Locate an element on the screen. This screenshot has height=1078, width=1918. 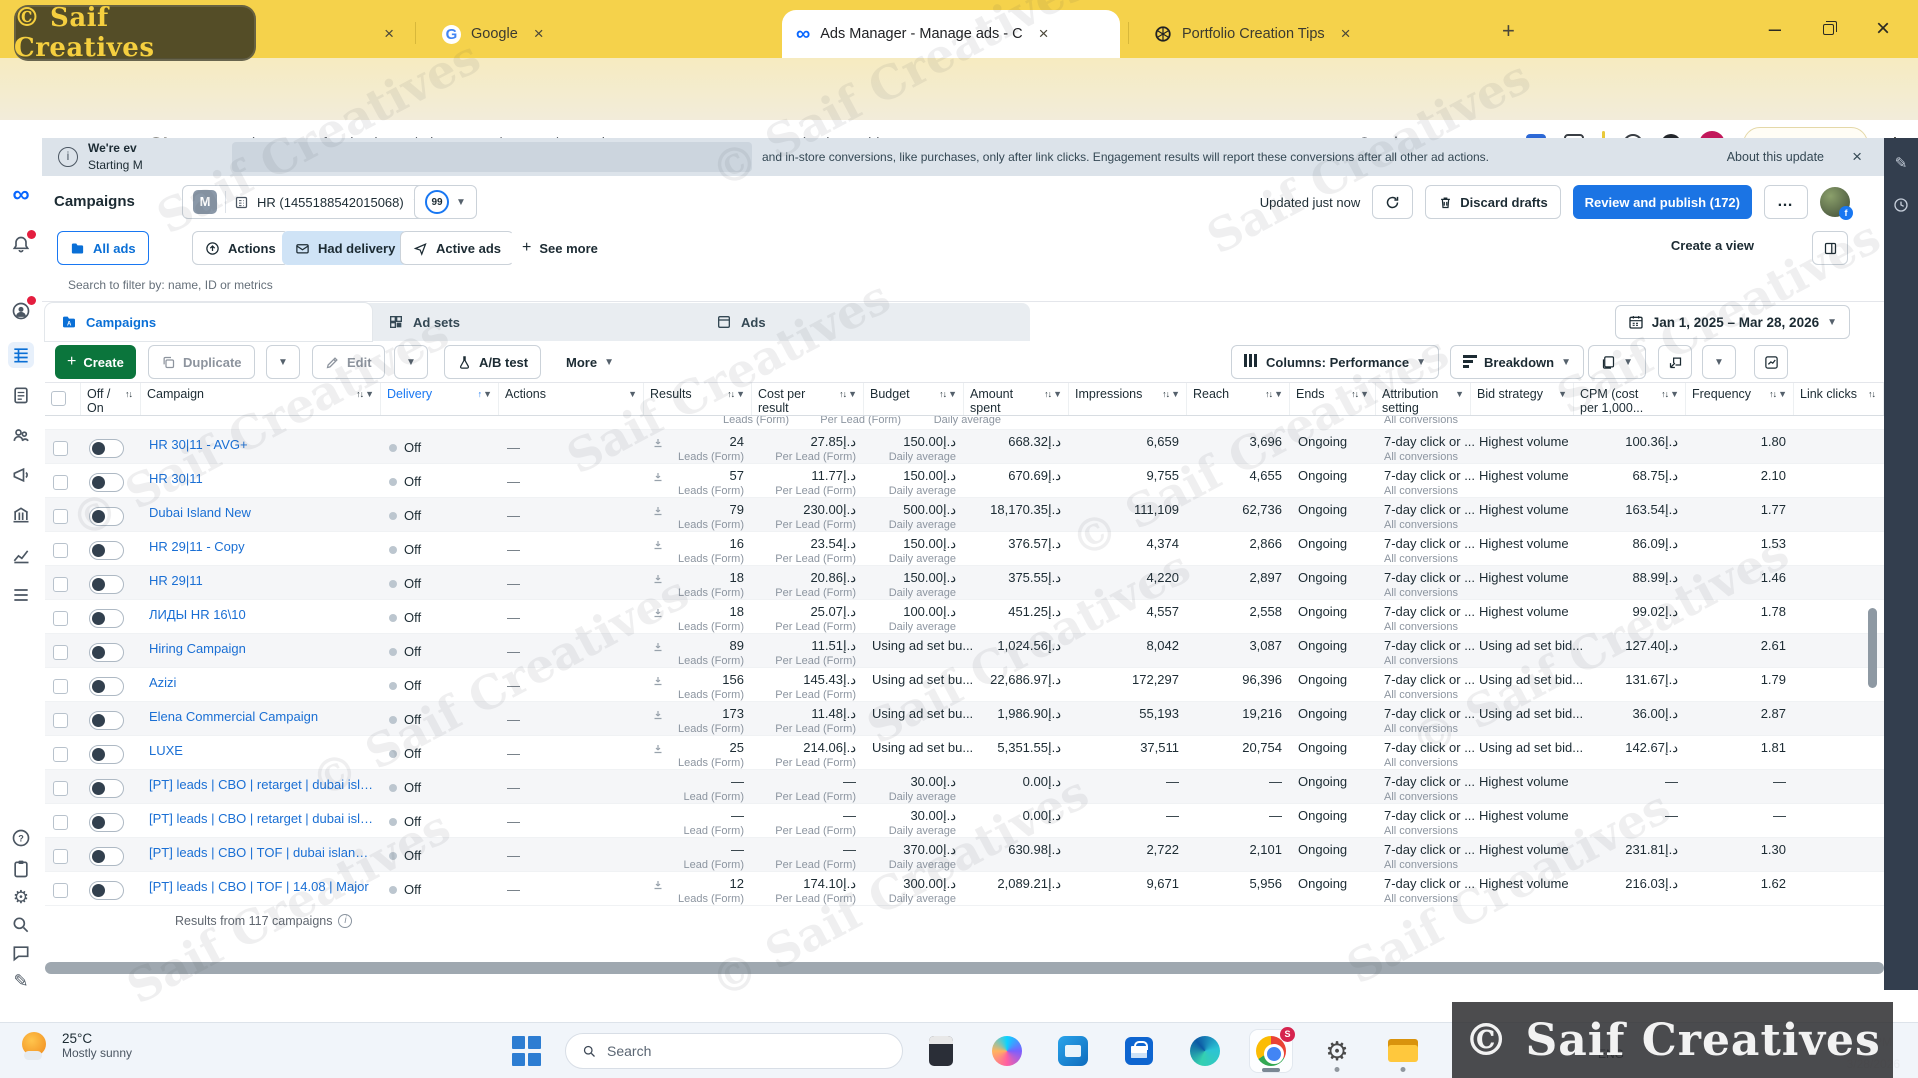
create-view-link: Create a view is located at coordinates (1712, 245).